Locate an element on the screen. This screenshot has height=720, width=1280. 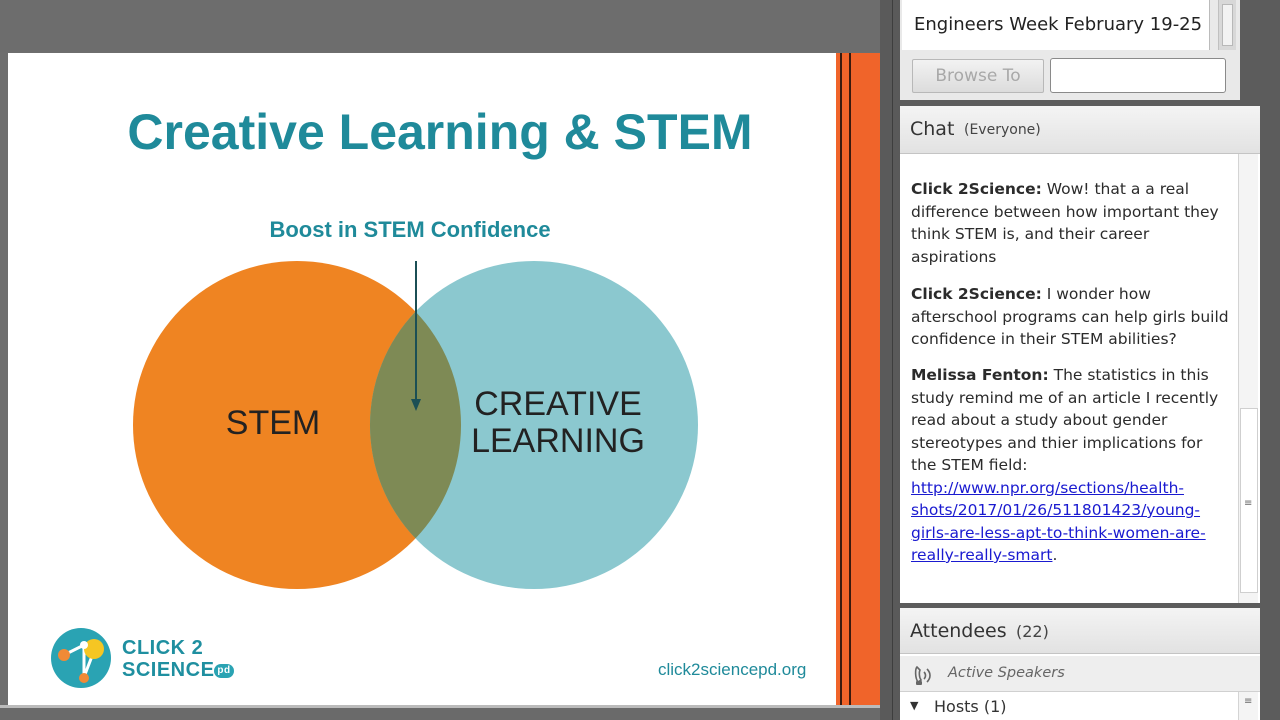
slide-orange-strip is located at coordinates (858, 379).